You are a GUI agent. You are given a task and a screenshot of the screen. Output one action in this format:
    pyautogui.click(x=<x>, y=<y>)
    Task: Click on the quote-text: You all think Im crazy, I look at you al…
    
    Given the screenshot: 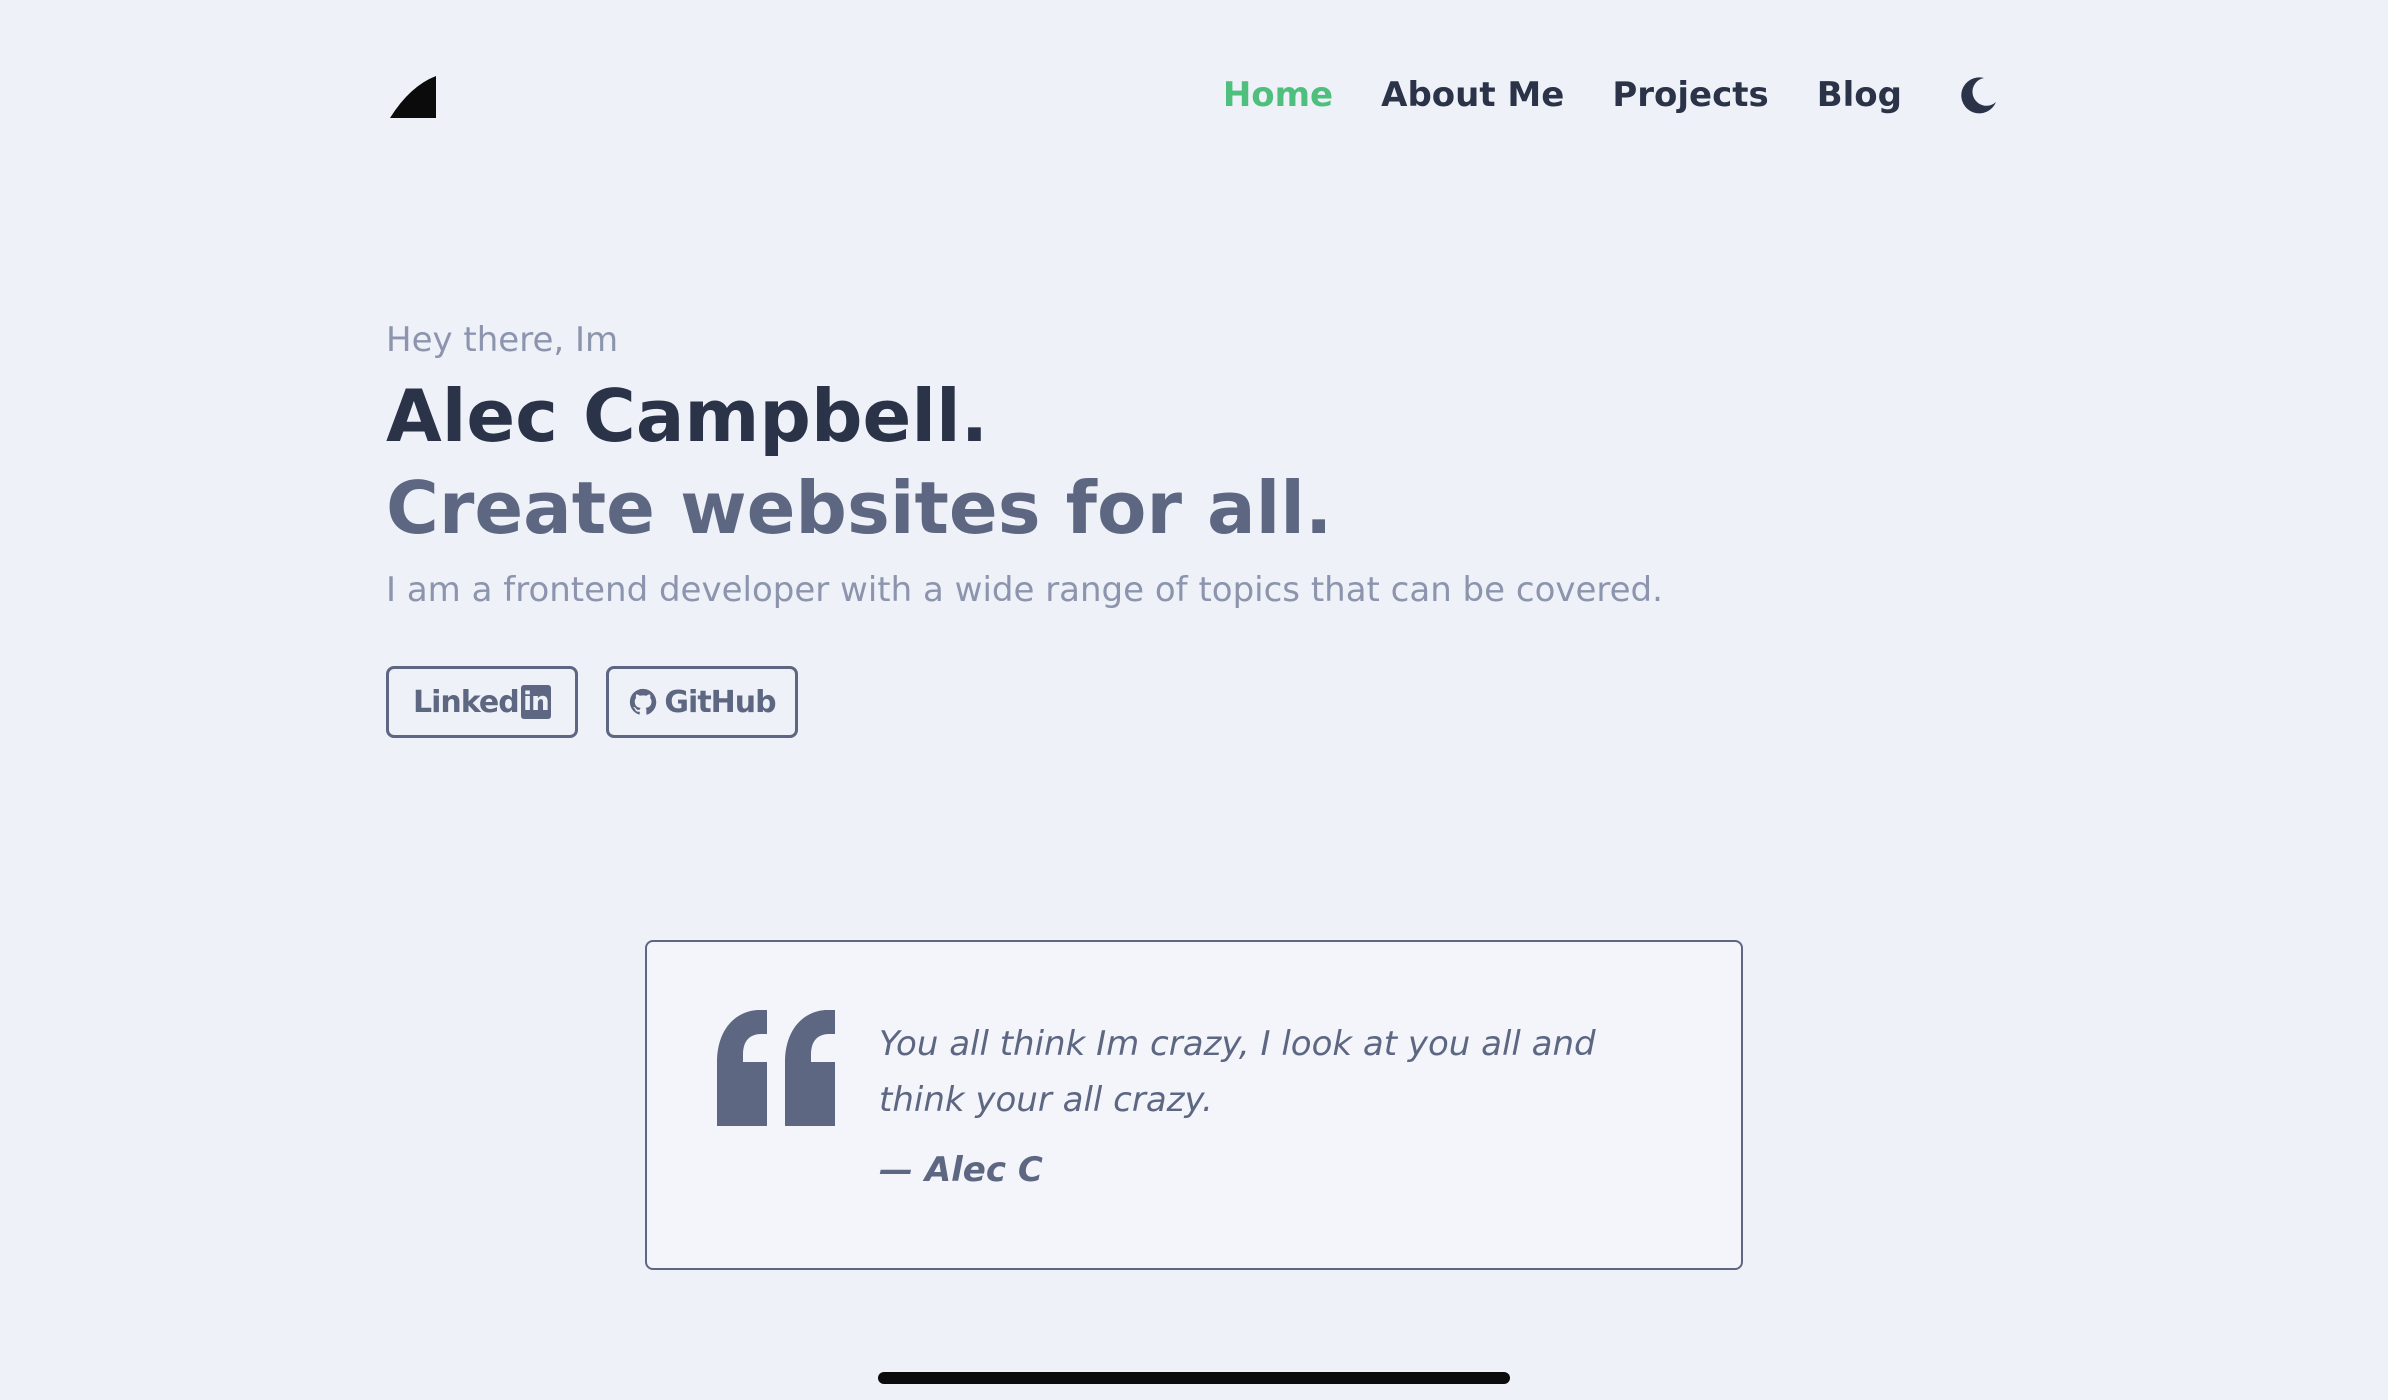 What is the action you would take?
    pyautogui.click(x=1237, y=1072)
    